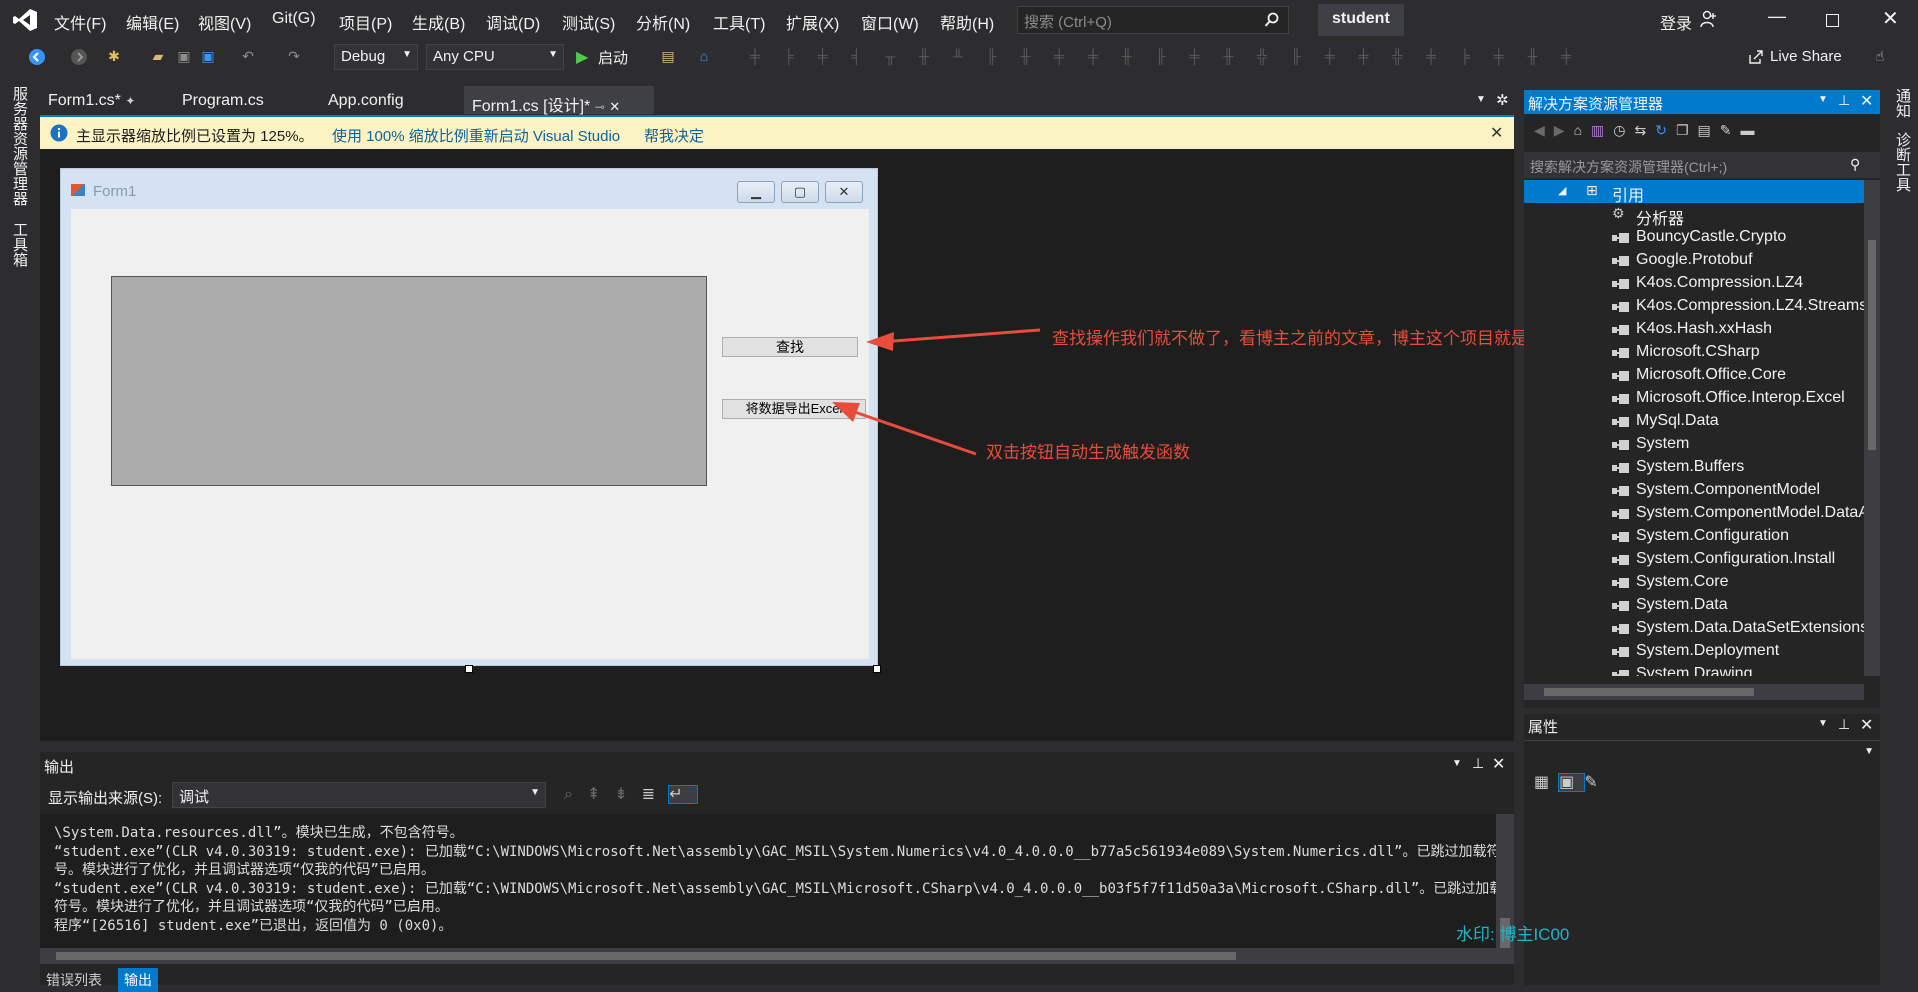 Image resolution: width=1918 pixels, height=992 pixels. I want to click on tree-row-reference: System.ComponentModel, so click(1694, 490).